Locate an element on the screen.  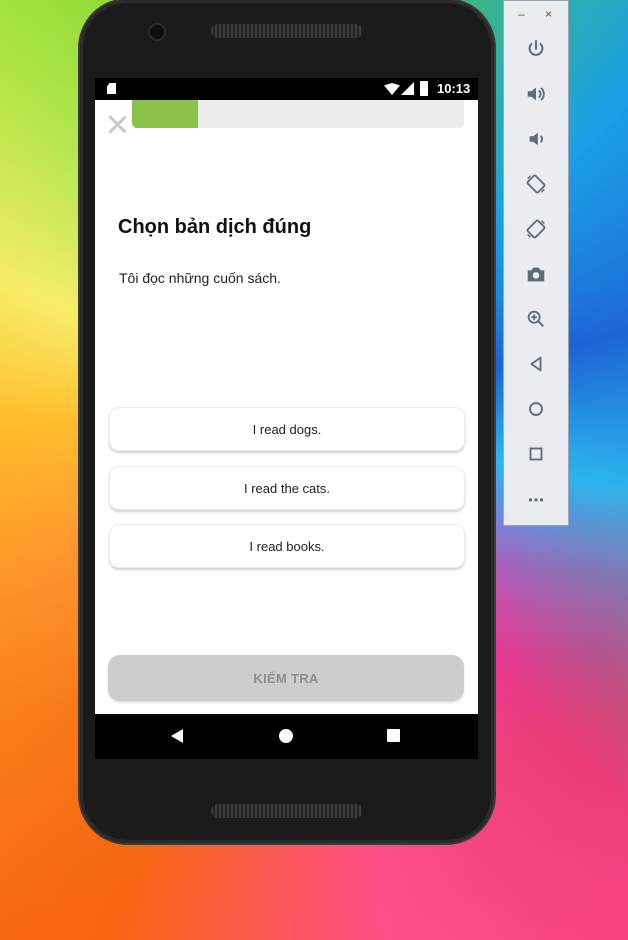
camera-icon is located at coordinates (536, 274).